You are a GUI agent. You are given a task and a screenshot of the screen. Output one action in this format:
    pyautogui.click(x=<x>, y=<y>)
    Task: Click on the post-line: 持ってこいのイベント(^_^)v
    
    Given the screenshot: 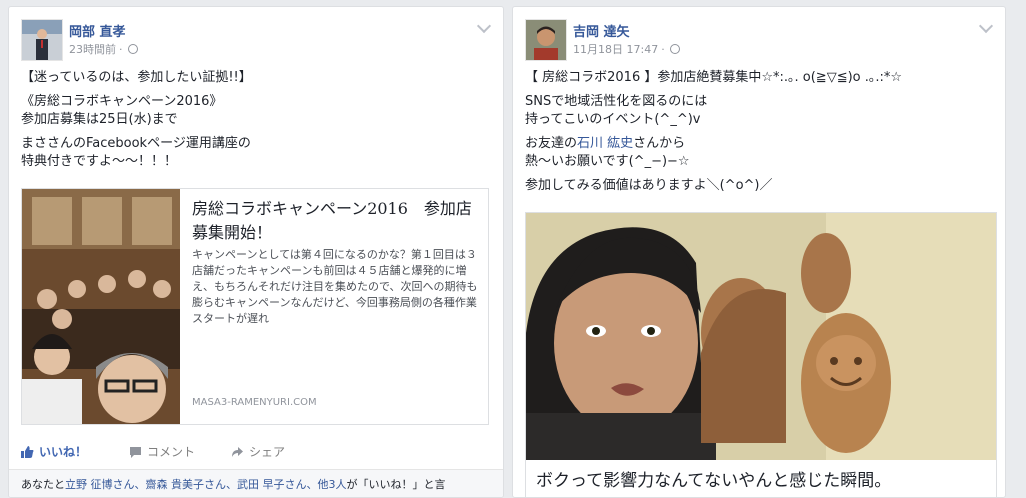 What is the action you would take?
    pyautogui.click(x=613, y=119)
    